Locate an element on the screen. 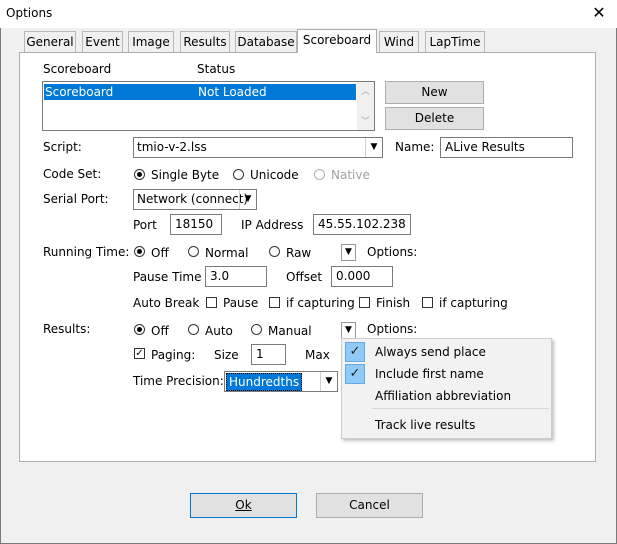 This screenshot has width=617, height=544. menu-item-label: Always send place is located at coordinates (430, 352).